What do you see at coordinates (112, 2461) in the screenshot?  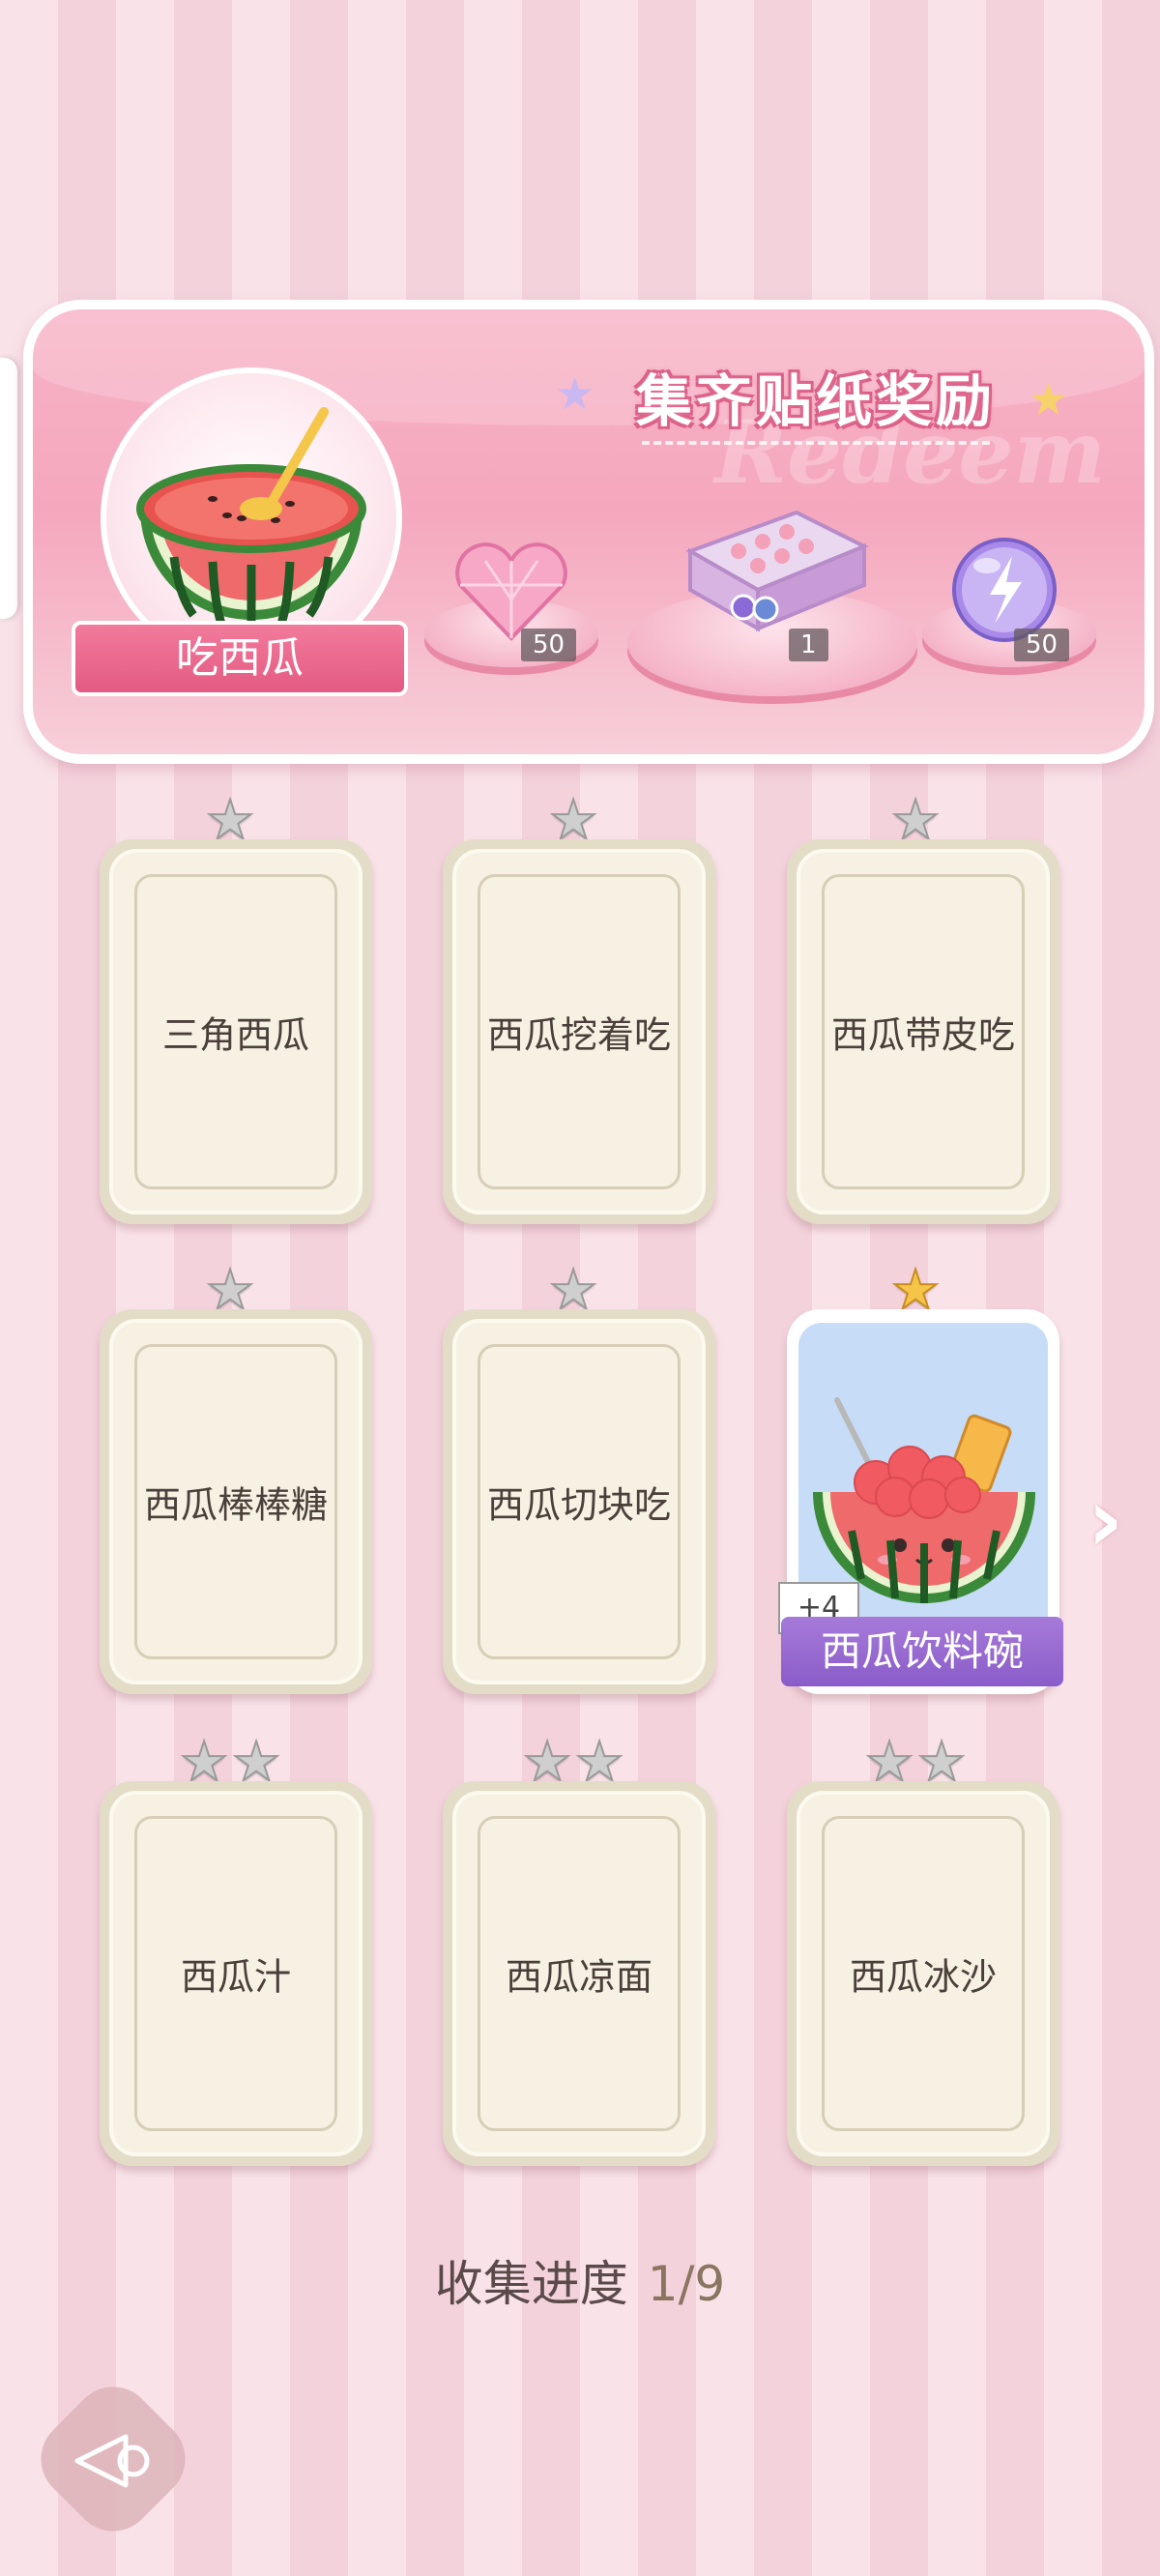 I see `back-arrow-icon` at bounding box center [112, 2461].